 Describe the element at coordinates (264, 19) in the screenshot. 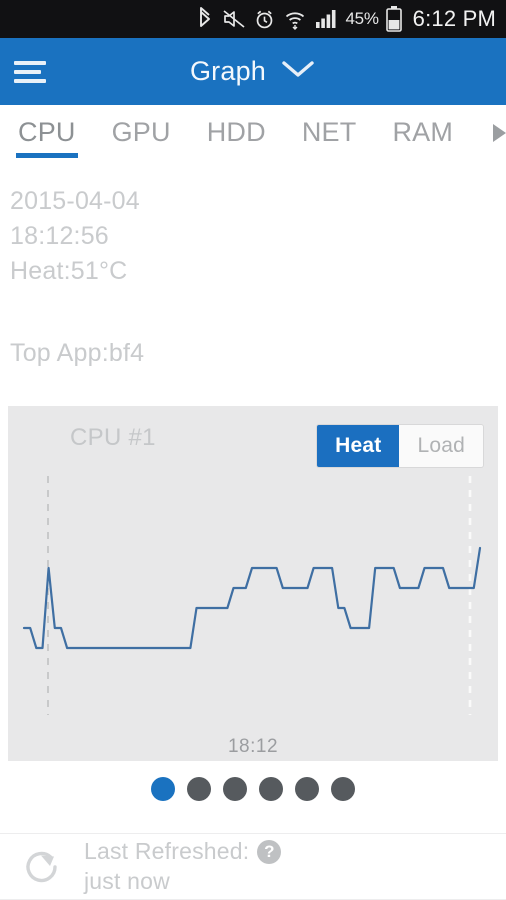

I see `alarm-icon` at that location.